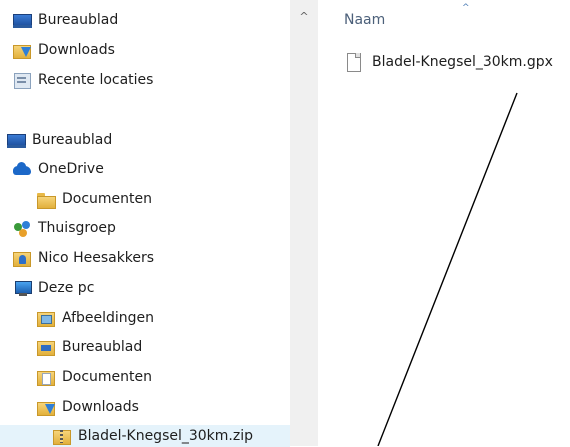  I want to click on scroll-up-button: ^, so click(304, 16).